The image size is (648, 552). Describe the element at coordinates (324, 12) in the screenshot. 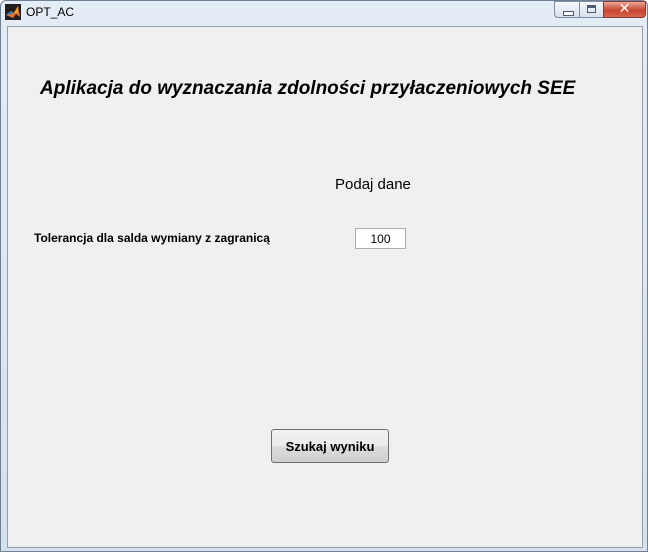

I see `title-bar: OPT_AC ✕` at that location.